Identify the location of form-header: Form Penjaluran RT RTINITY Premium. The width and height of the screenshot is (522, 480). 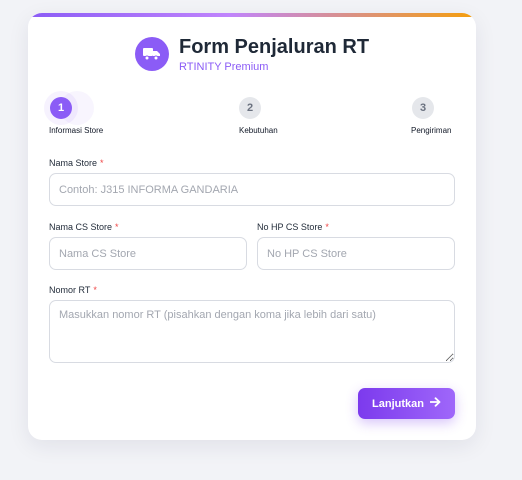
(285, 56).